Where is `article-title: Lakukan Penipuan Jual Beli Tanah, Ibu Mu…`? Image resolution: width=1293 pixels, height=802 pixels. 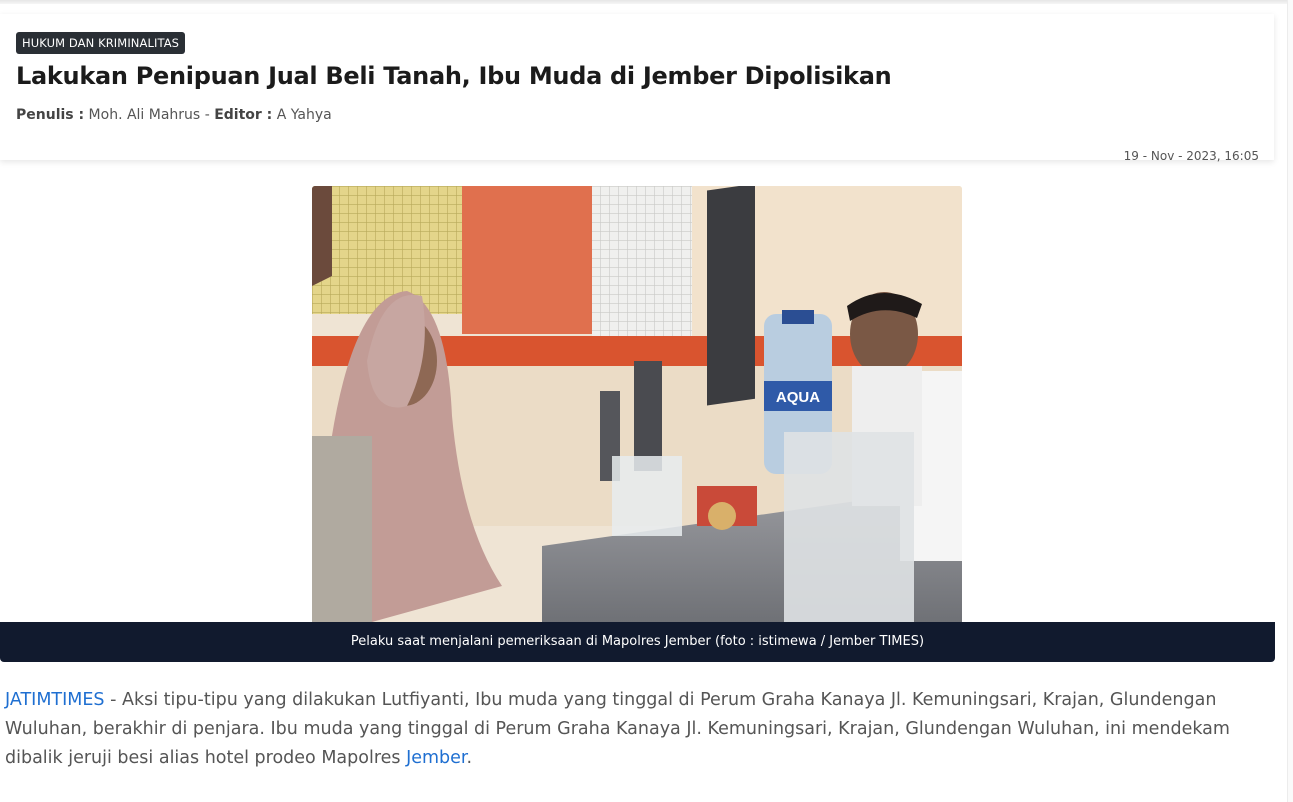
article-title: Lakukan Penipuan Jual Beli Tanah, Ibu Mu… is located at coordinates (454, 76).